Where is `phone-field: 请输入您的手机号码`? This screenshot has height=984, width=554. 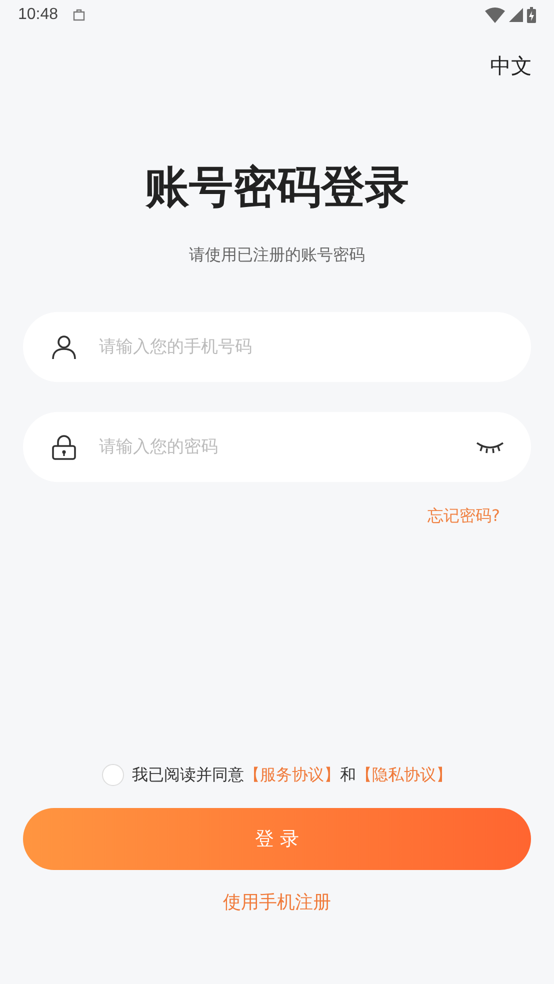
phone-field: 请输入您的手机号码 is located at coordinates (301, 347).